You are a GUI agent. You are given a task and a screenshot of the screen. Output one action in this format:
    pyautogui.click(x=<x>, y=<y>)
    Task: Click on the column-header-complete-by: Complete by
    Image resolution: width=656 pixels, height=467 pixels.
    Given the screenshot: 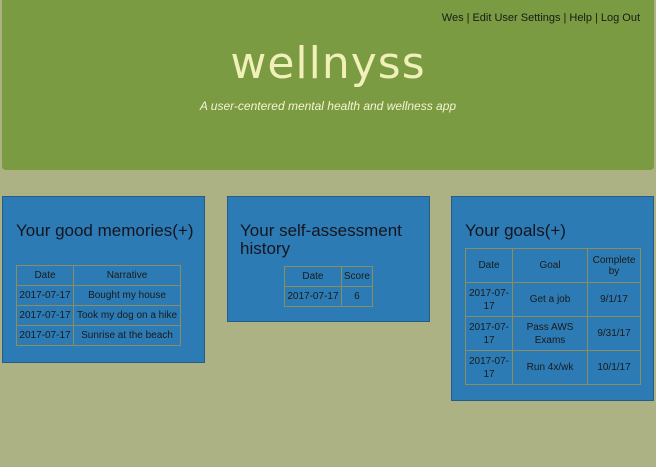 What is the action you would take?
    pyautogui.click(x=614, y=265)
    